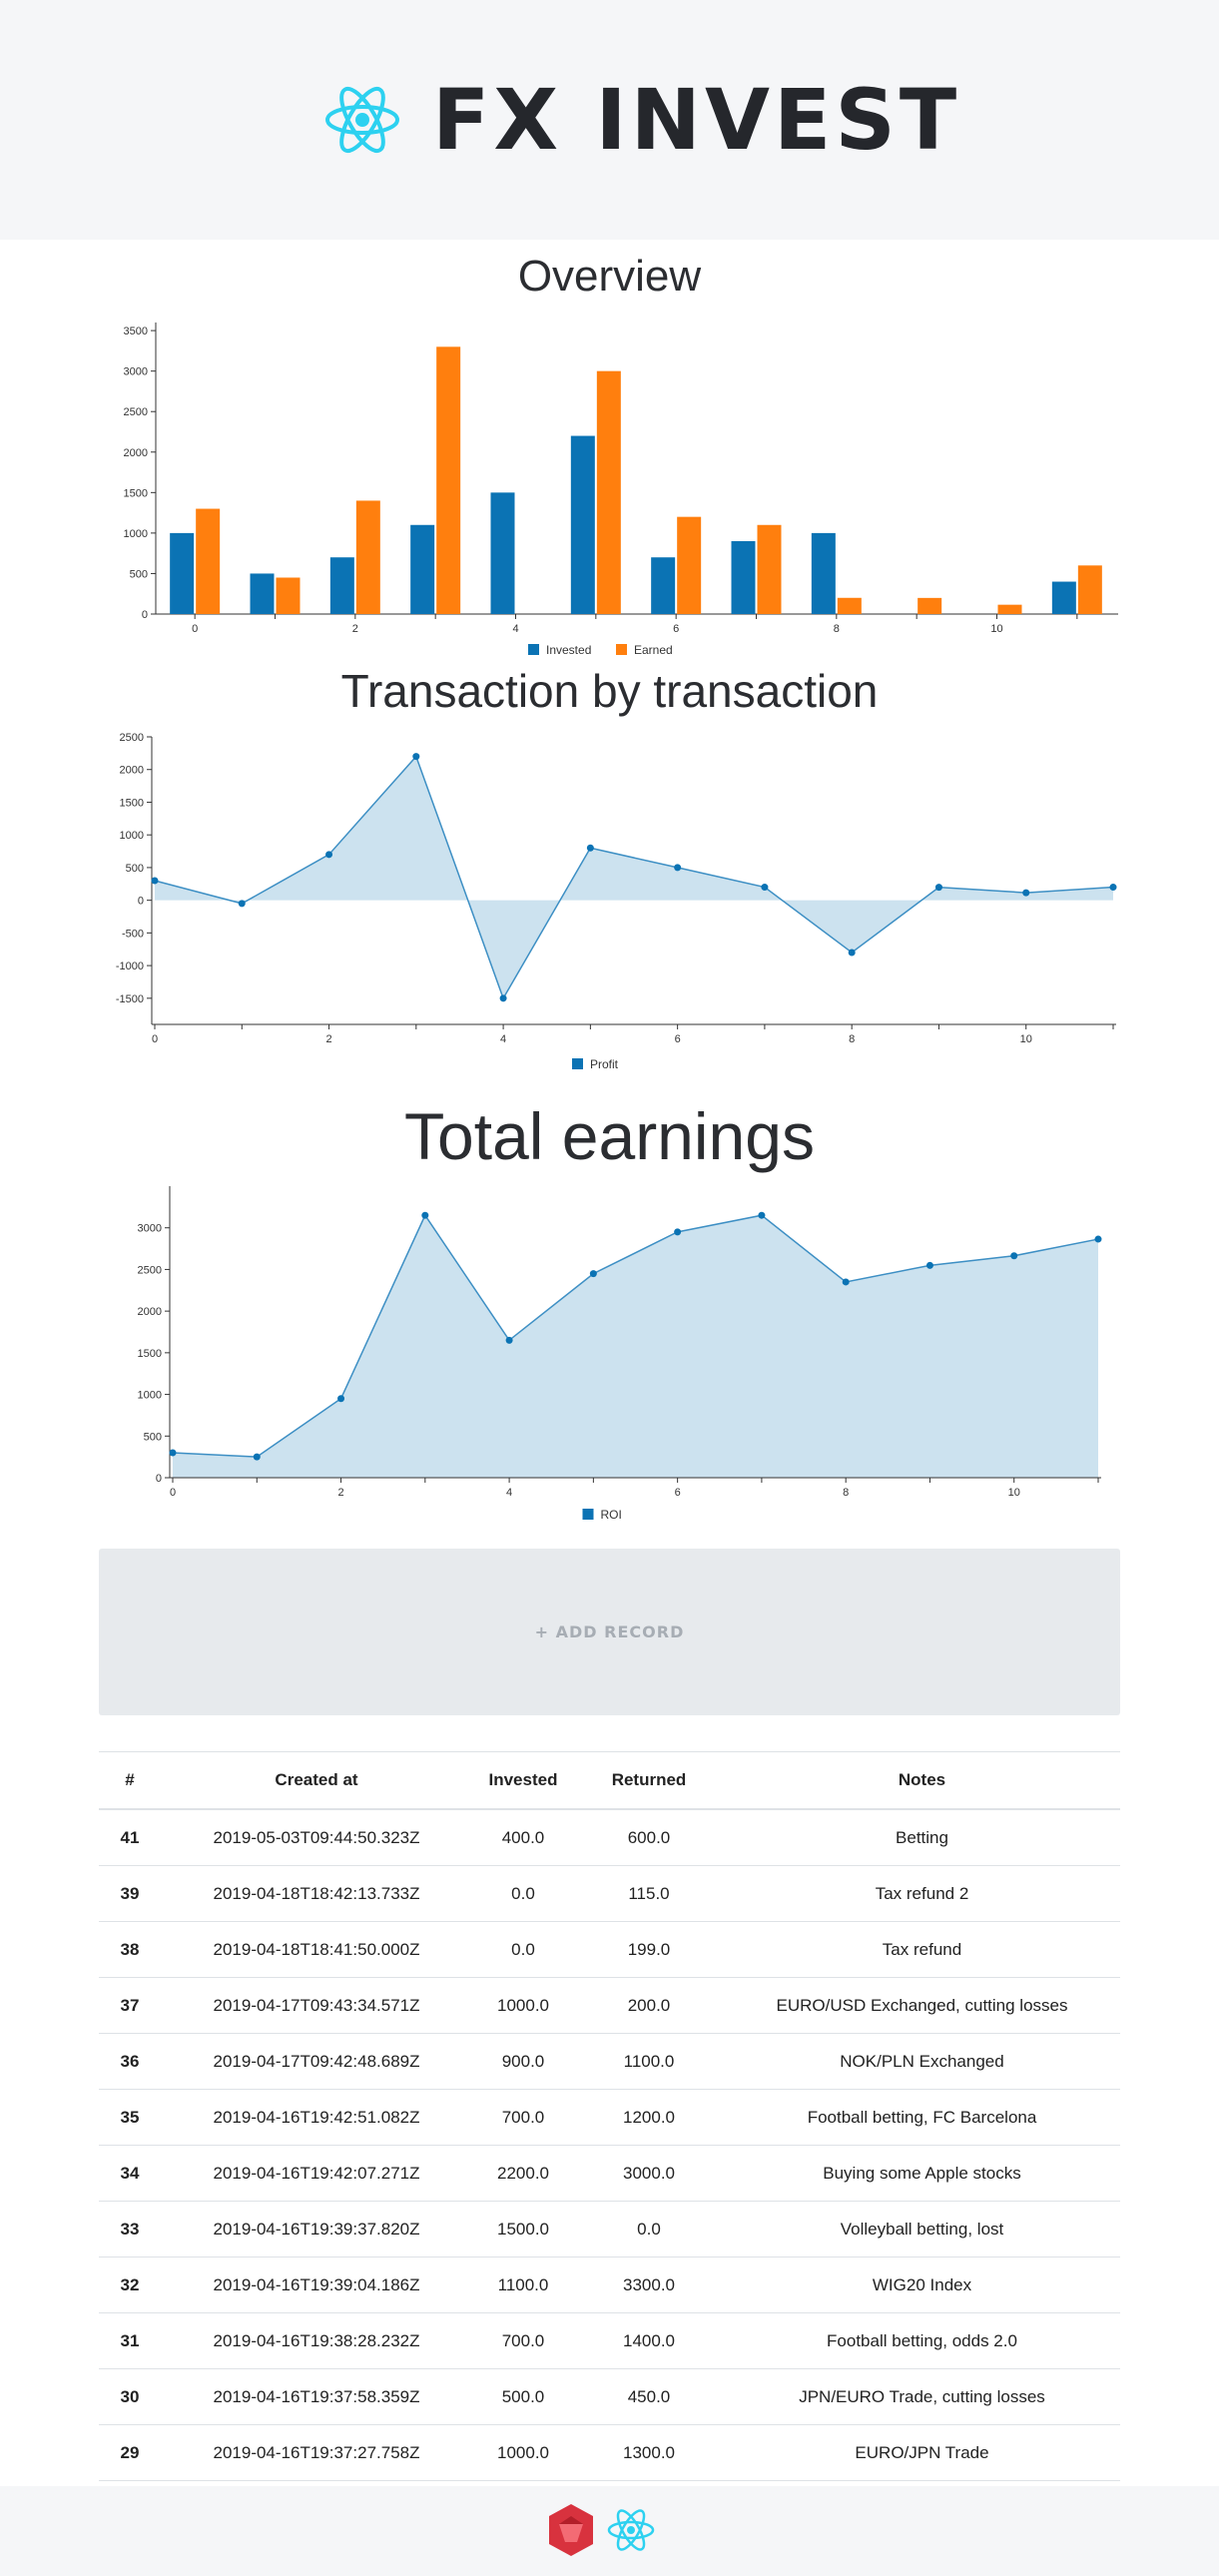 The width and height of the screenshot is (1219, 2576). Describe the element at coordinates (130, 2005) in the screenshot. I see `cell-id: 37` at that location.